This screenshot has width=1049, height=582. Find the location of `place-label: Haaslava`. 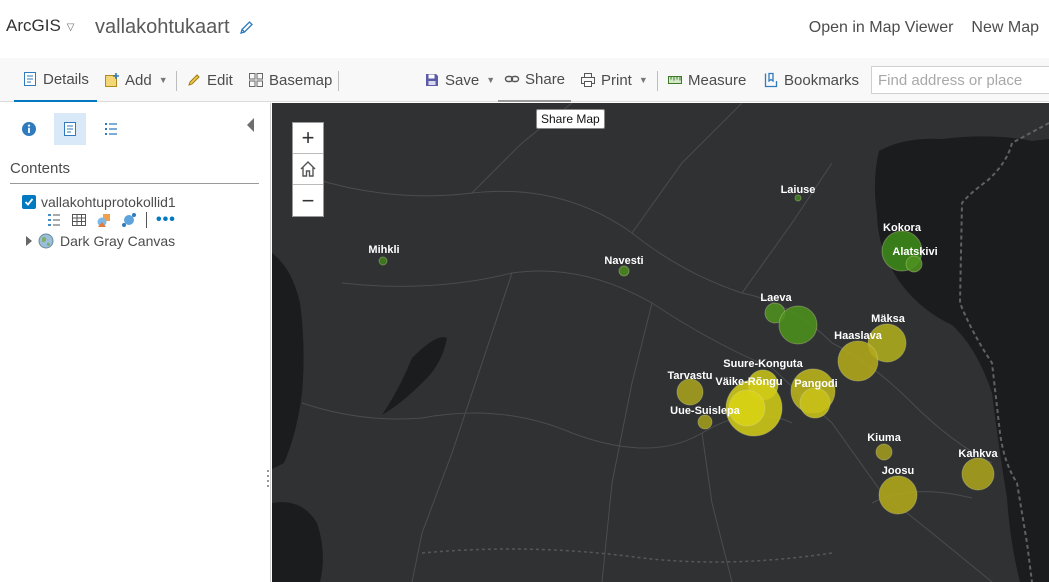

place-label: Haaslava is located at coordinates (858, 336).